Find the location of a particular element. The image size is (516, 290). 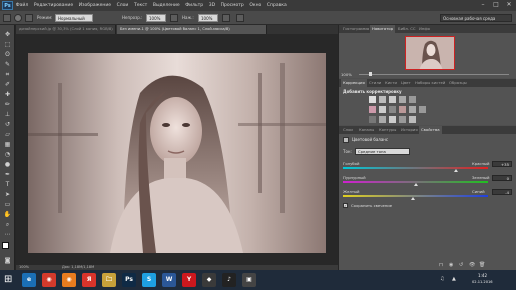

yandex-icon: Я is located at coordinates (89, 280).